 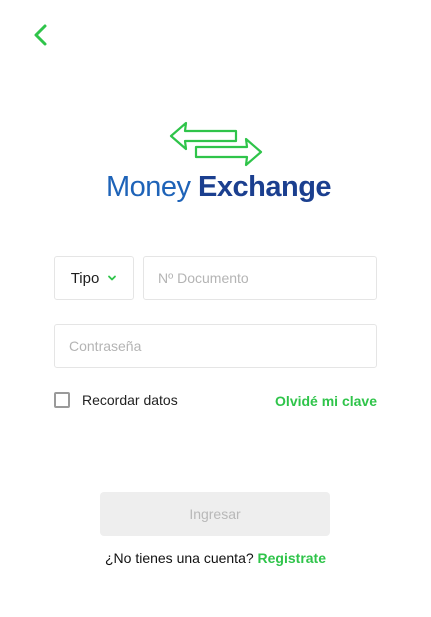 I want to click on password-field, so click(x=215, y=346).